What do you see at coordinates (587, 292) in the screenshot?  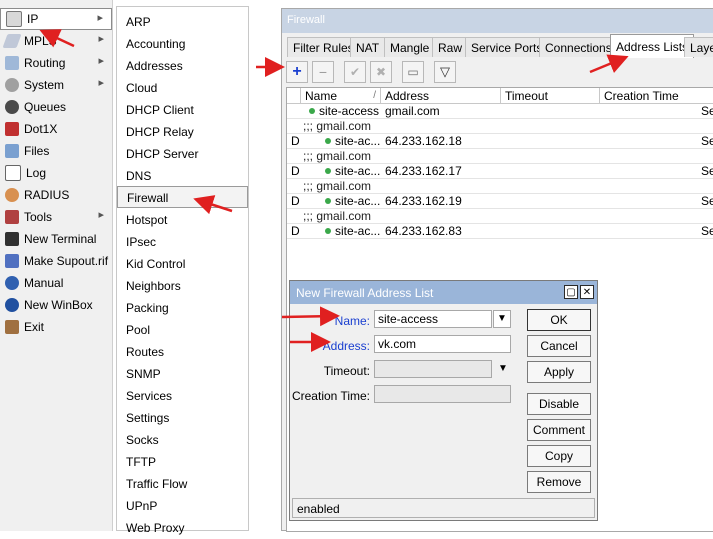 I see `close-icon: ✕` at bounding box center [587, 292].